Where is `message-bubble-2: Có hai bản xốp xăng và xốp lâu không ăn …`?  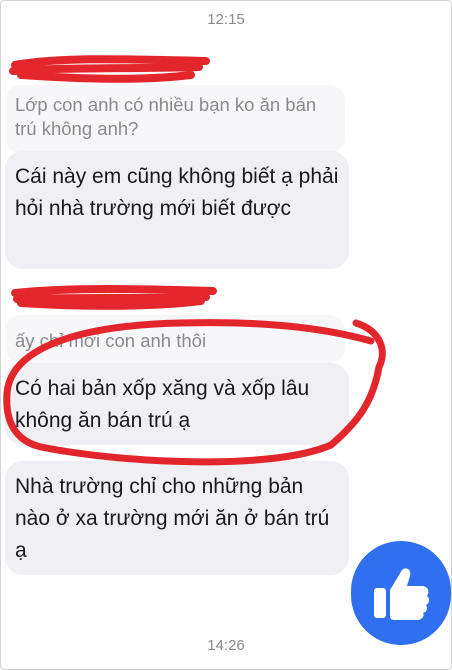
message-bubble-2: Có hai bản xốp xăng và xốp lâu không ăn … is located at coordinates (177, 404).